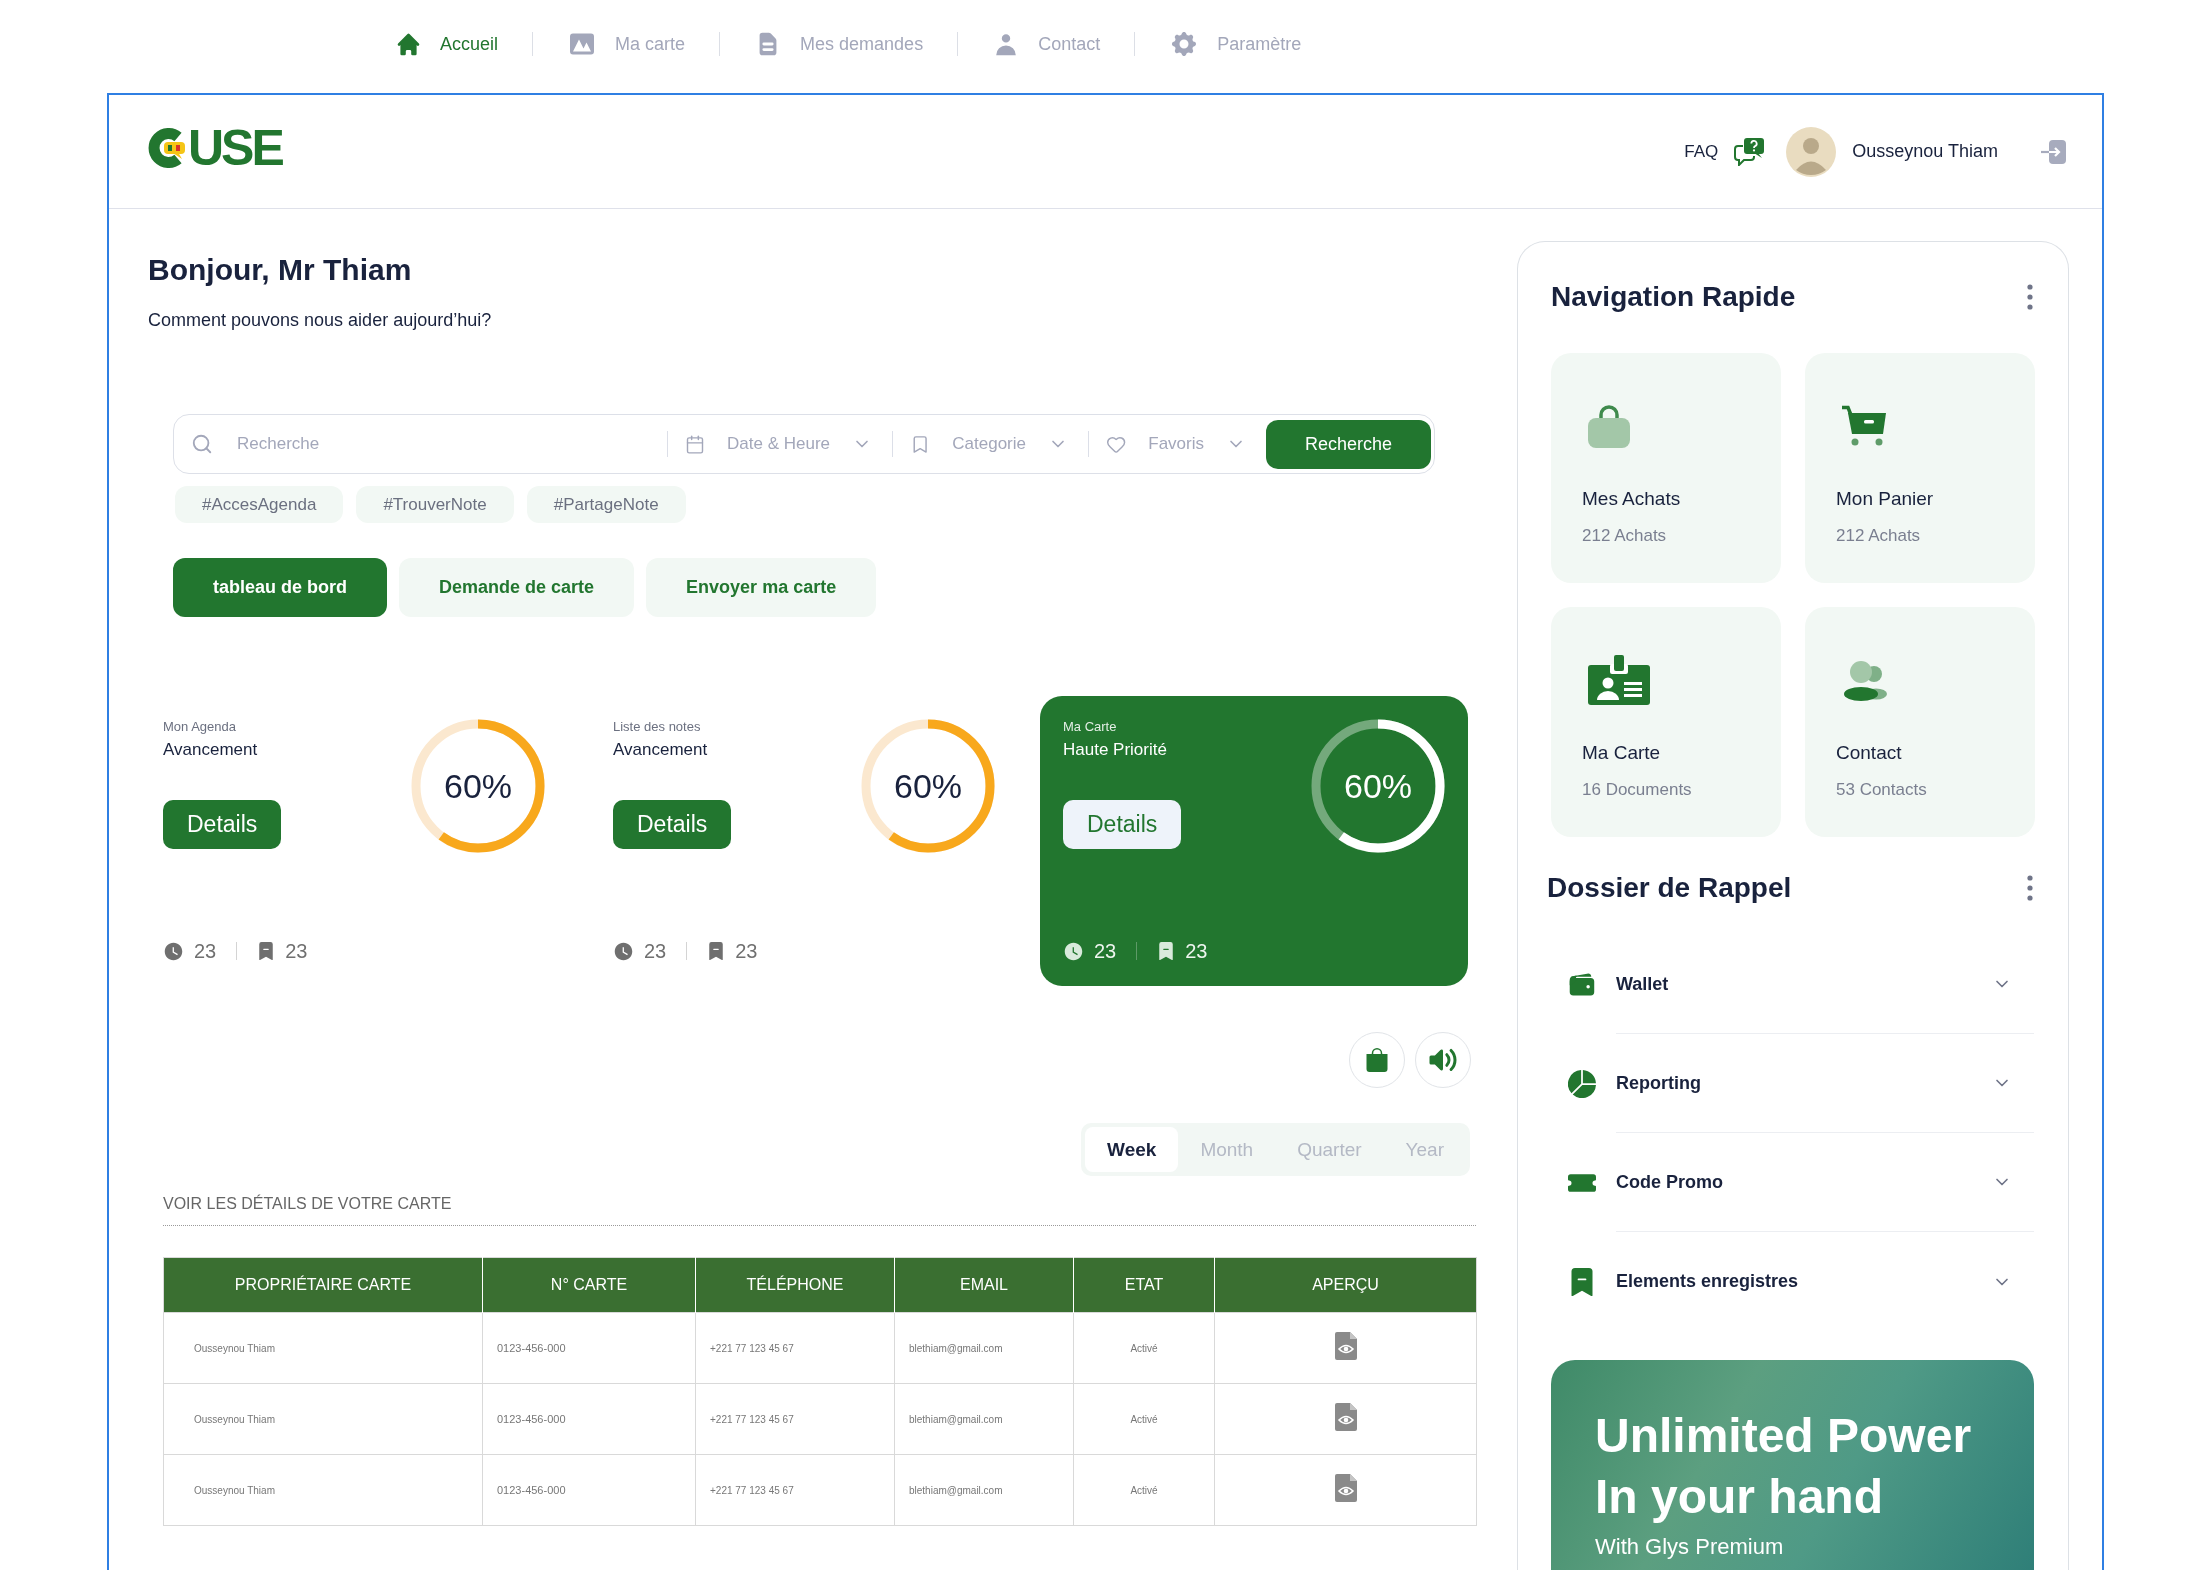 This screenshot has height=1570, width=2210. What do you see at coordinates (1920, 722) in the screenshot?
I see `quick-nav-tile: Contact 53 Contacts` at bounding box center [1920, 722].